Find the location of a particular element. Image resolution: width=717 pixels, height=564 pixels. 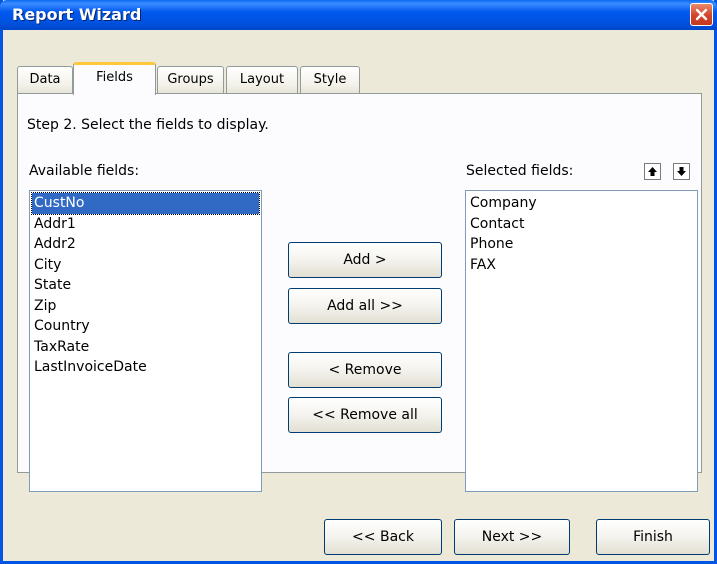

close-icon is located at coordinates (701, 14).